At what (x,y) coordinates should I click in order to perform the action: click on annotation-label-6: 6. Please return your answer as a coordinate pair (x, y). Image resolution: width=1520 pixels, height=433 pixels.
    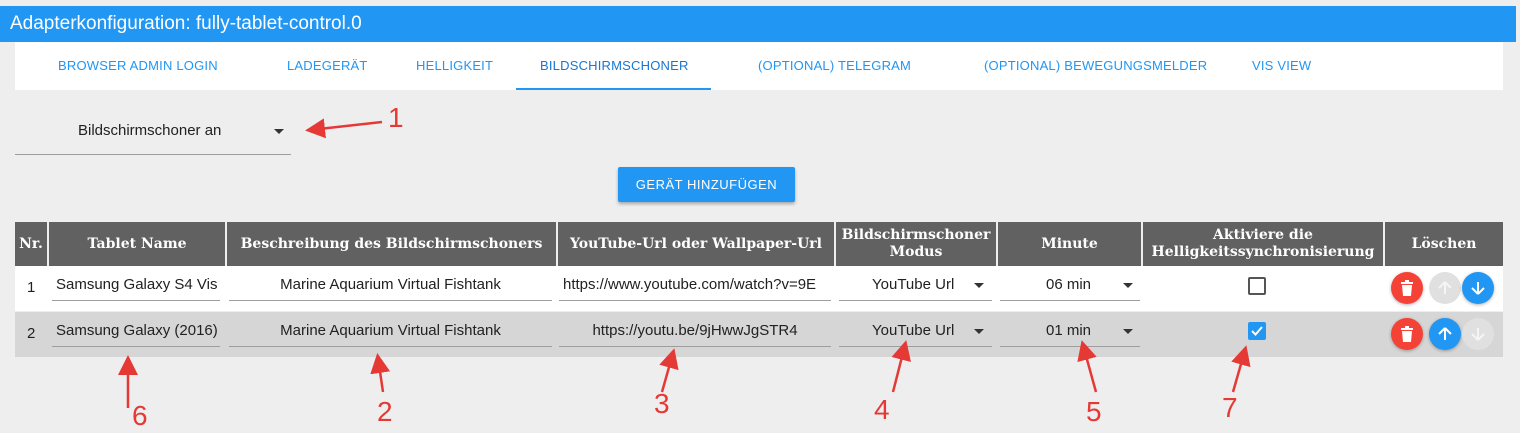
    Looking at the image, I should click on (140, 415).